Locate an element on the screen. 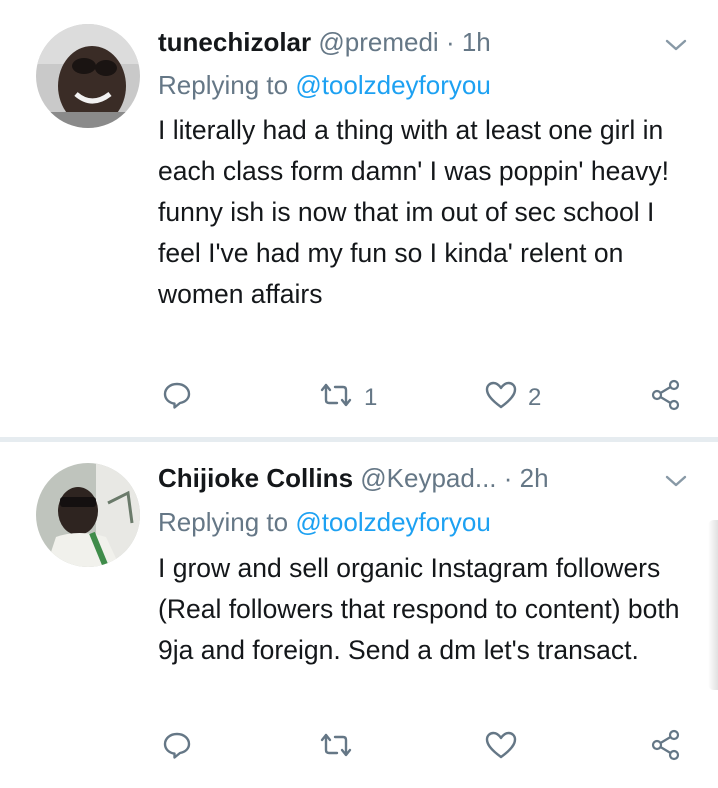 This screenshot has width=718, height=788. like-button: 2 is located at coordinates (512, 398).